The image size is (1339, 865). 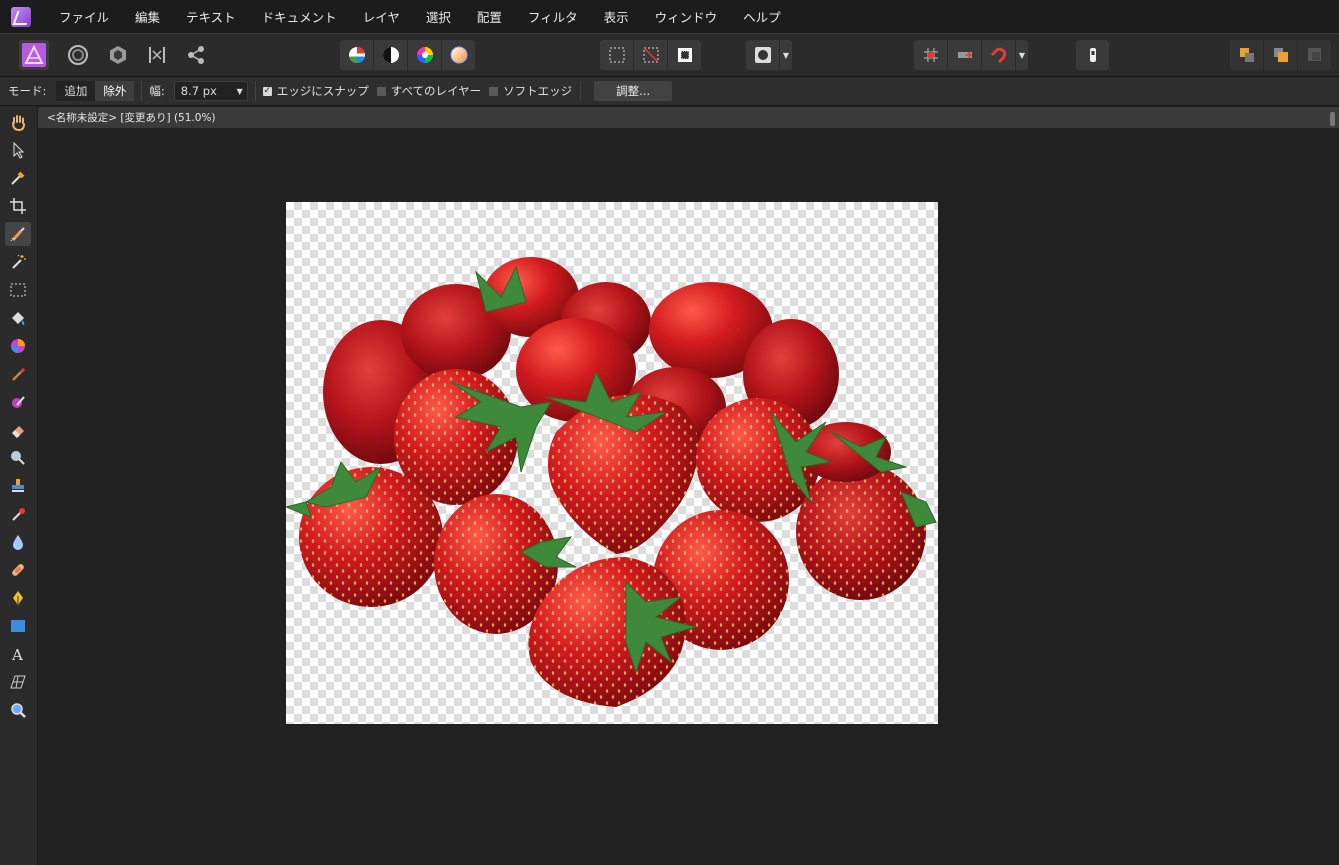 What do you see at coordinates (18, 122) in the screenshot?
I see `view-tool` at bounding box center [18, 122].